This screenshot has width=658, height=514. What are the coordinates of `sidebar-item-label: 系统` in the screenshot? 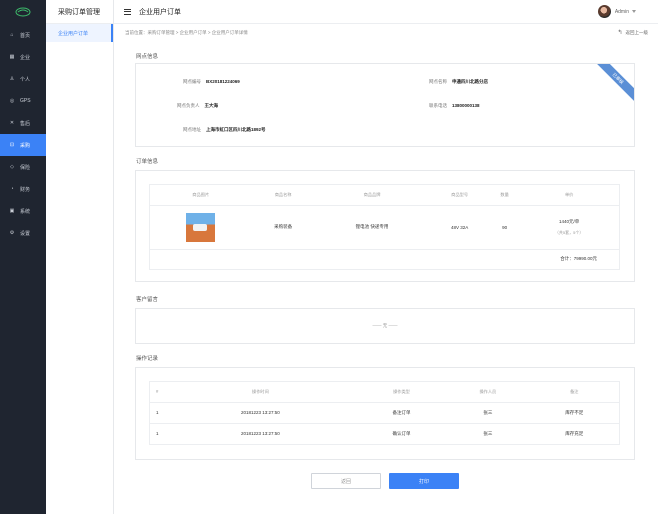 It's located at (25, 211).